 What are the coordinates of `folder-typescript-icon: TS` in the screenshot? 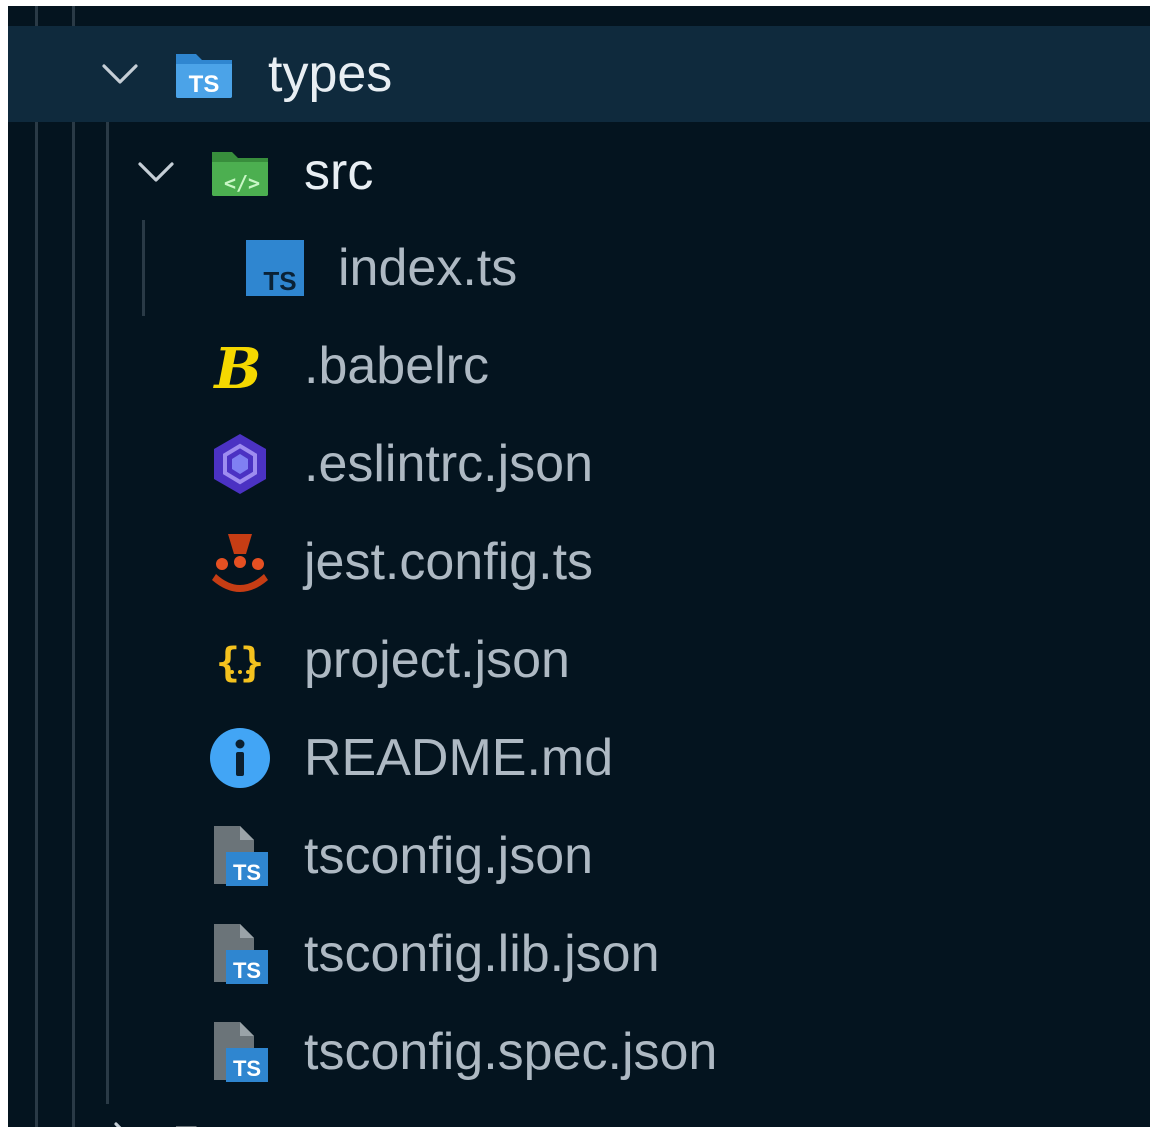 It's located at (204, 76).